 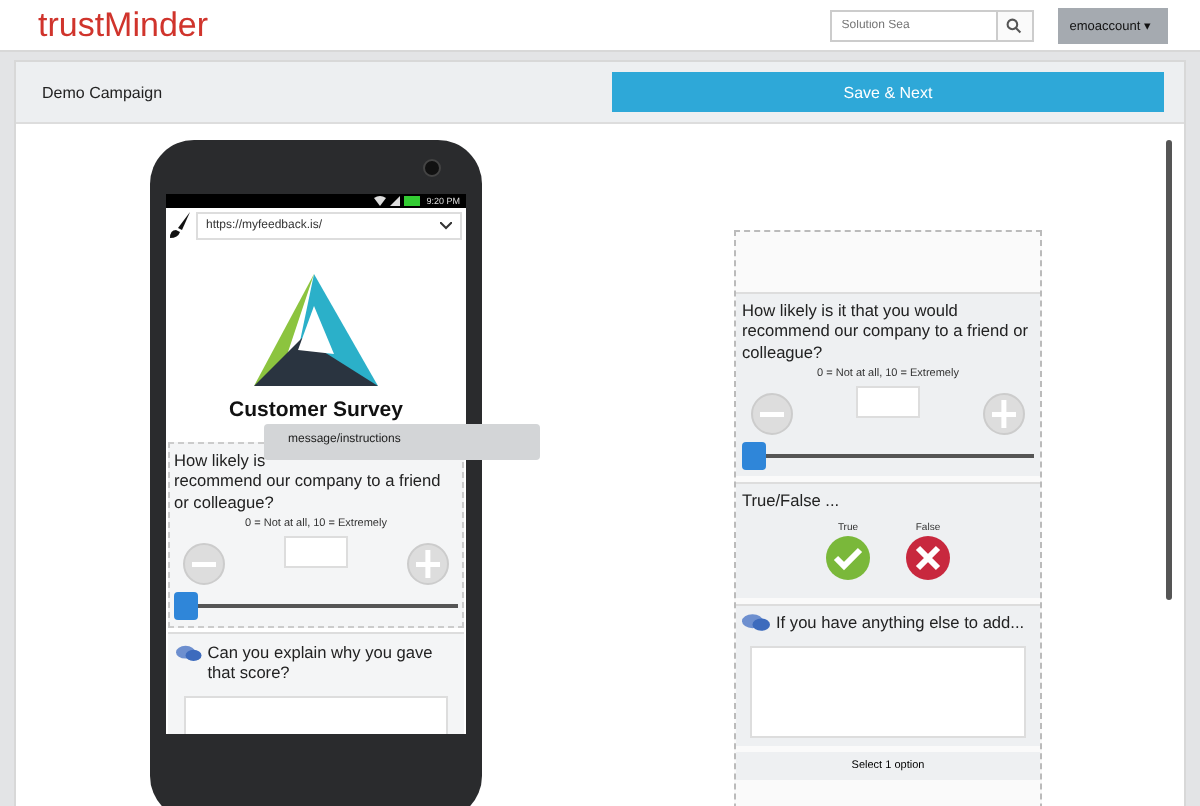 What do you see at coordinates (848, 558) in the screenshot?
I see `check-icon` at bounding box center [848, 558].